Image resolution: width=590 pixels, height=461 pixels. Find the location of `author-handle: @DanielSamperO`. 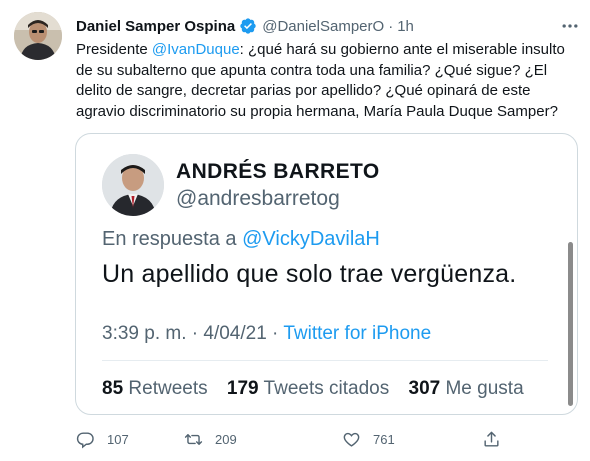

author-handle: @DanielSamperO is located at coordinates (323, 26).